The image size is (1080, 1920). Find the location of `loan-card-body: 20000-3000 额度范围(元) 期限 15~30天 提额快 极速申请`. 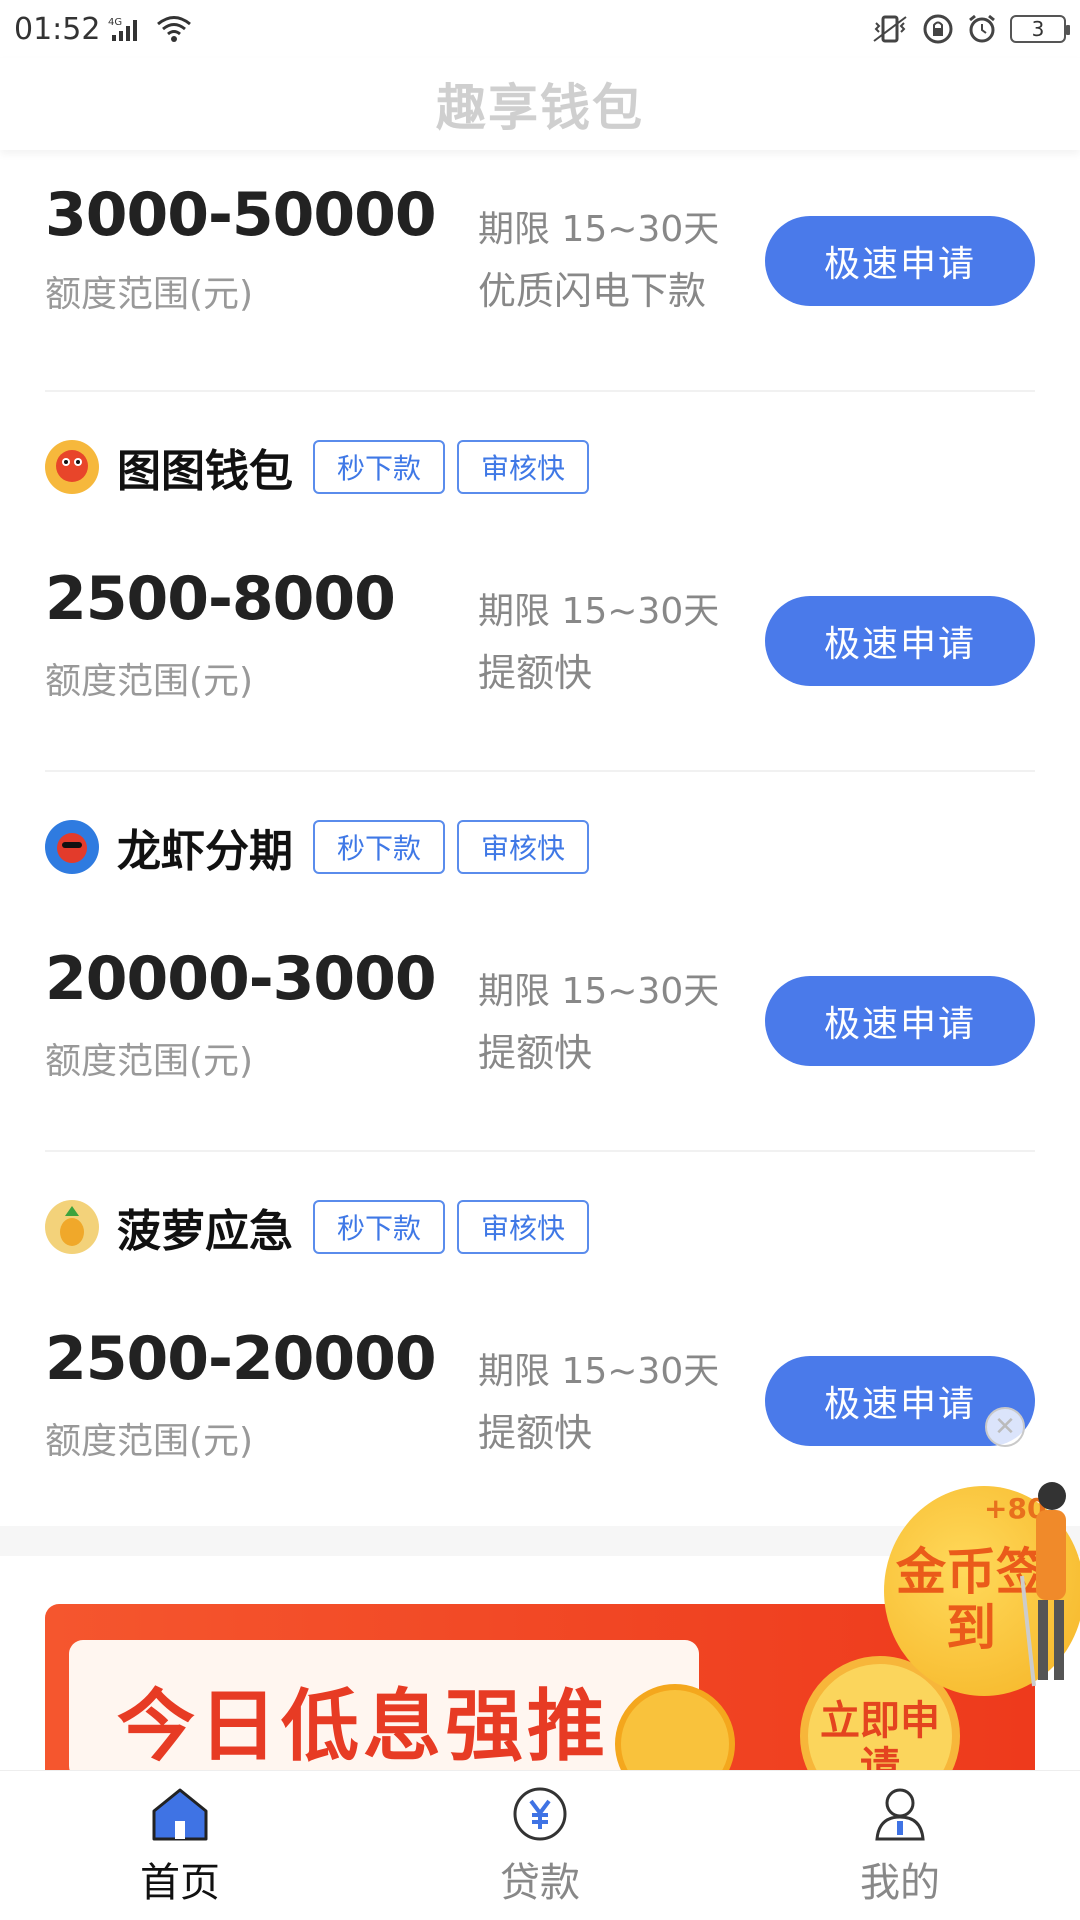

loan-card-body: 20000-3000 额度范围(元) 期限 15~30天 提额快 极速申请 is located at coordinates (540, 1036).